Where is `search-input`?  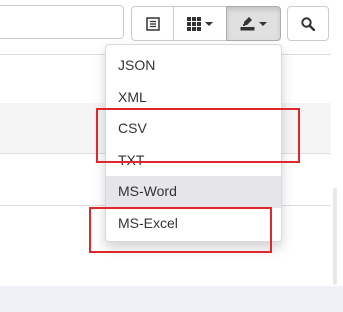
search-input is located at coordinates (62, 22).